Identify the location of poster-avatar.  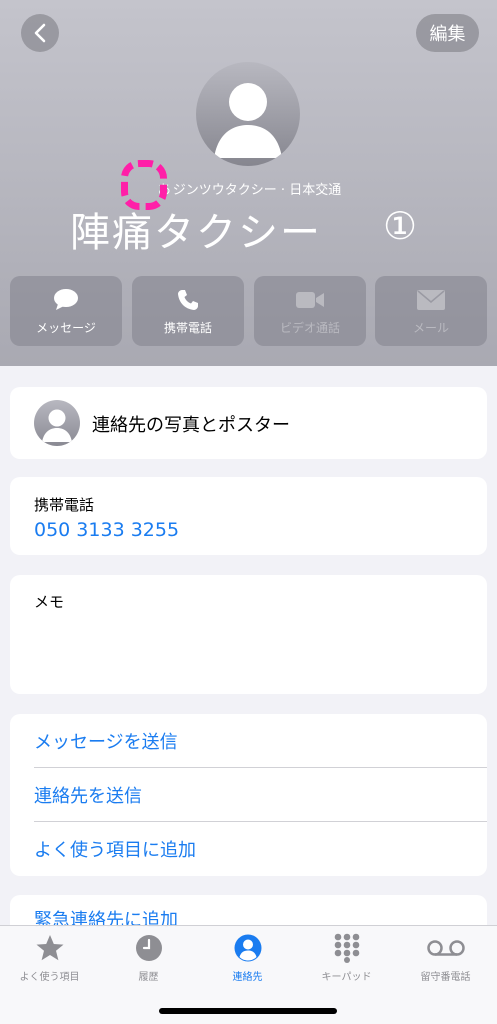
(57, 423).